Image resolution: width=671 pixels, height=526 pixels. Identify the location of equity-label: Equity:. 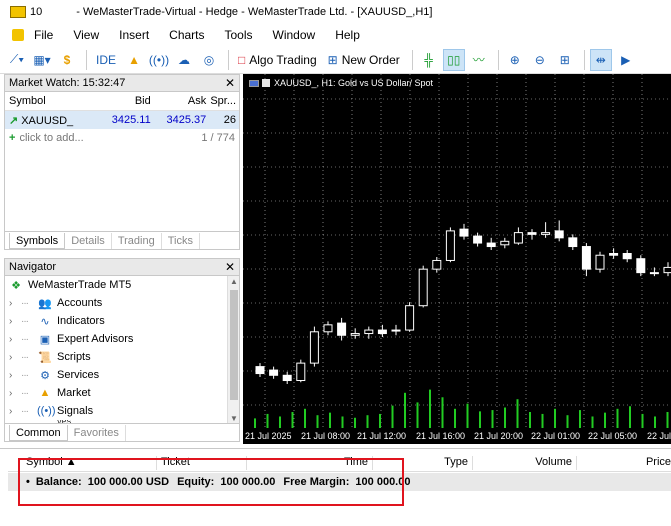
(196, 482).